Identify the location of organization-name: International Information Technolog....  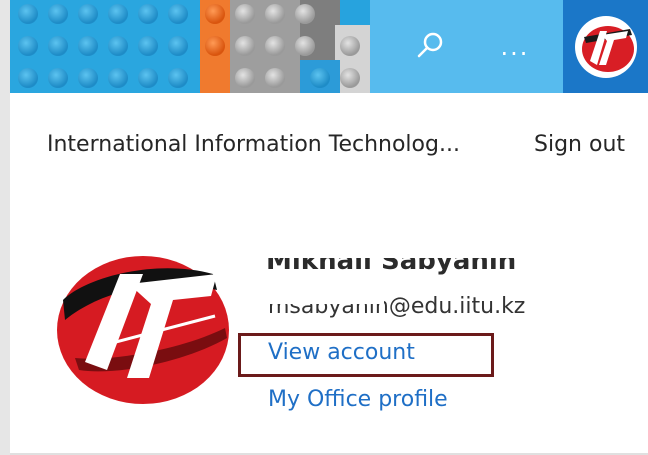
(253, 144).